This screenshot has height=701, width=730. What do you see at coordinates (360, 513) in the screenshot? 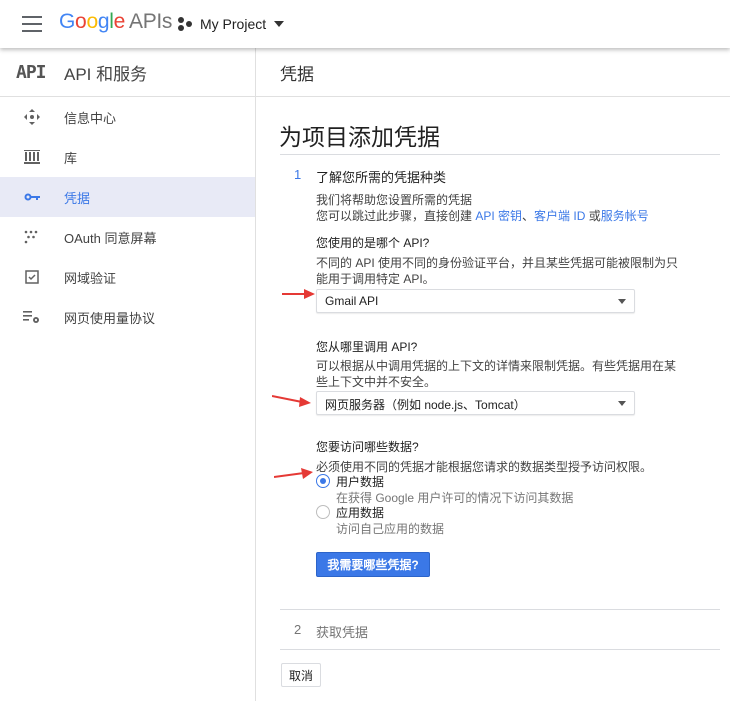
I see `app-data-label: 应用数据` at bounding box center [360, 513].